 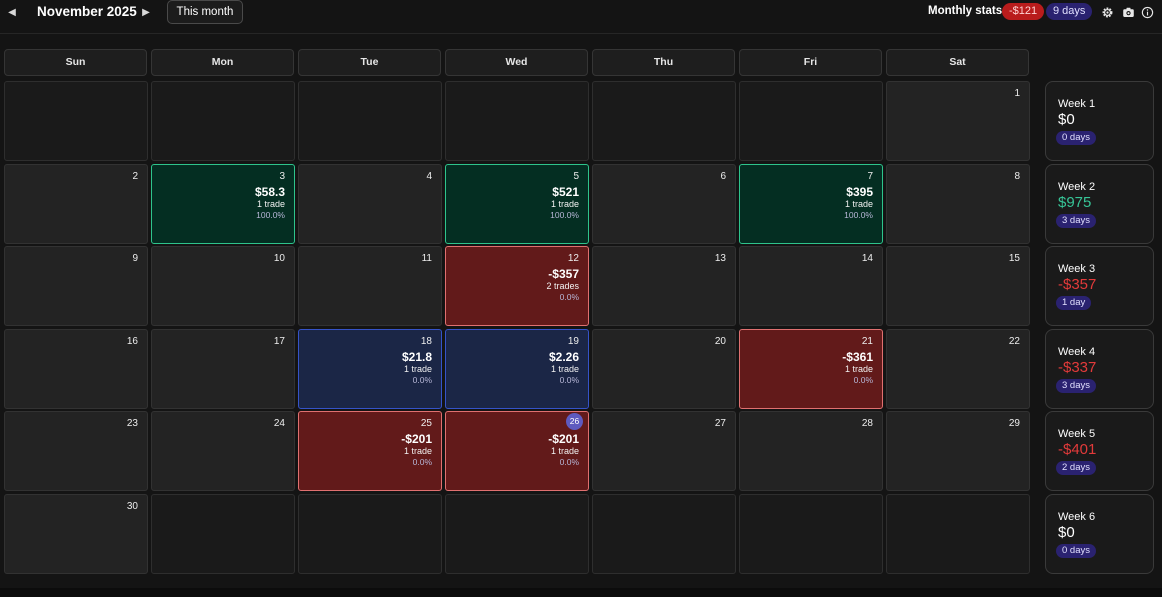 I want to click on day-cell-12: 12 -$357 2 trades 0.0%, so click(x=517, y=286).